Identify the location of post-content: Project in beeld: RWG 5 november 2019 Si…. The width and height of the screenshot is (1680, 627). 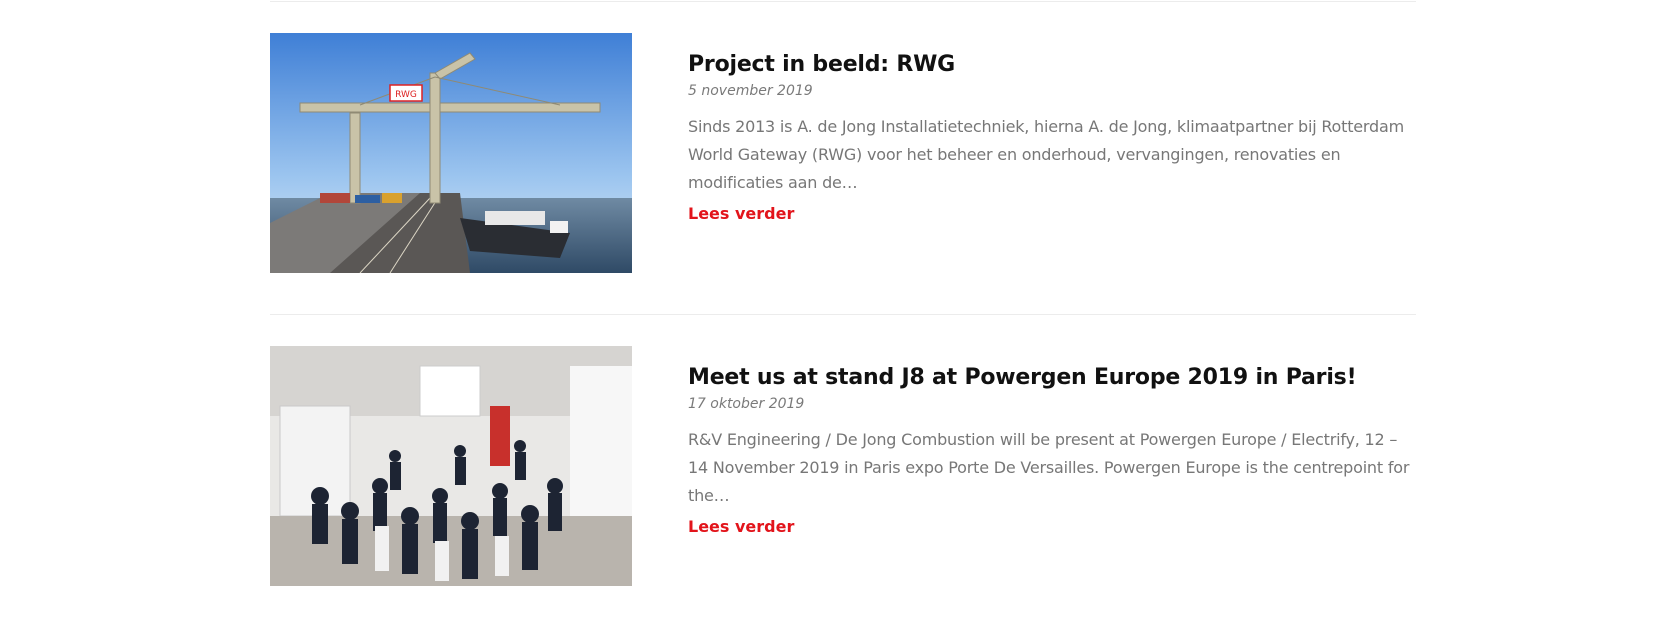
(1052, 137).